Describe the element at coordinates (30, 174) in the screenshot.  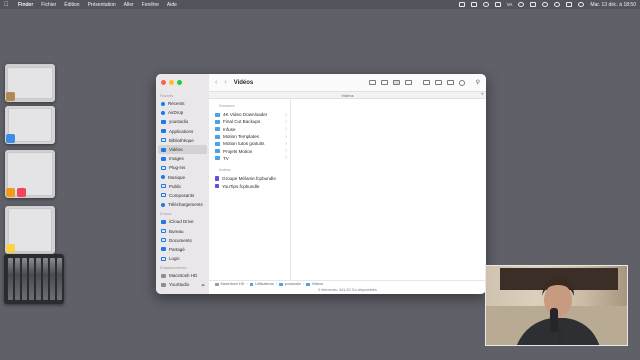
I see `stage-thumbnail-music` at that location.